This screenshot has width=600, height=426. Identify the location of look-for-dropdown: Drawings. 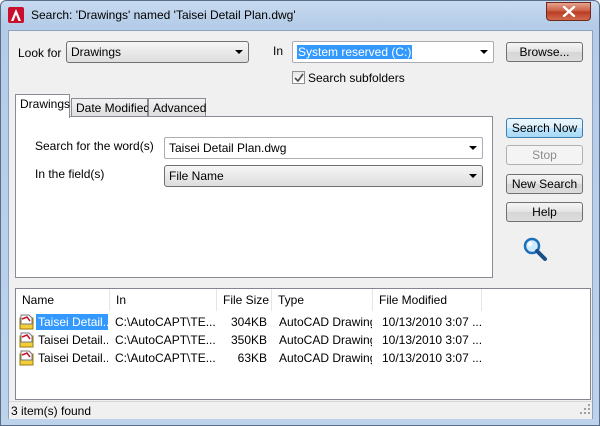
(157, 52).